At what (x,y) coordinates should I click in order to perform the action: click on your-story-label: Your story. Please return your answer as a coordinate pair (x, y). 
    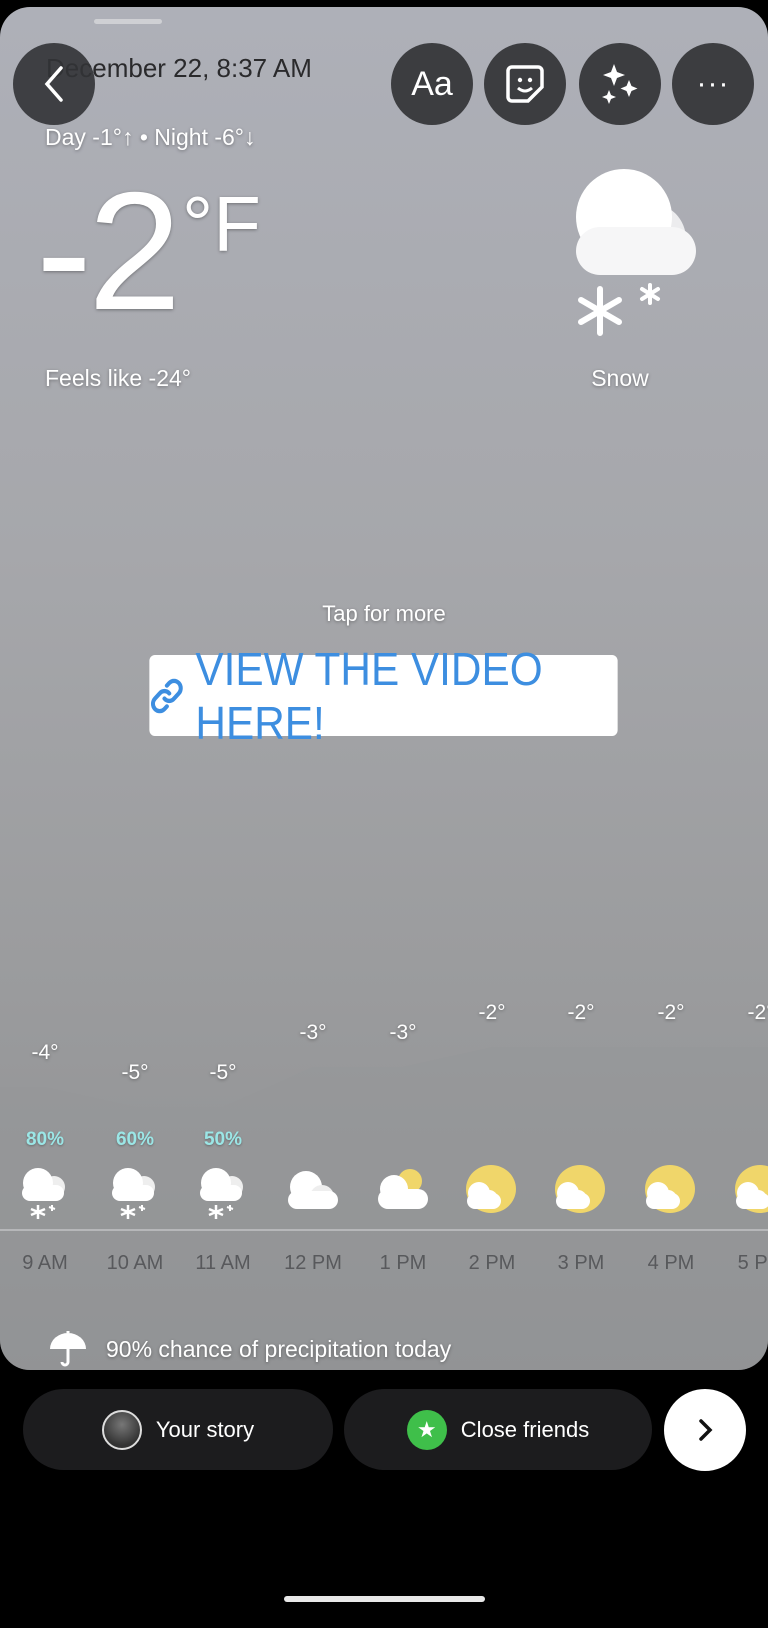
    Looking at the image, I should click on (205, 1429).